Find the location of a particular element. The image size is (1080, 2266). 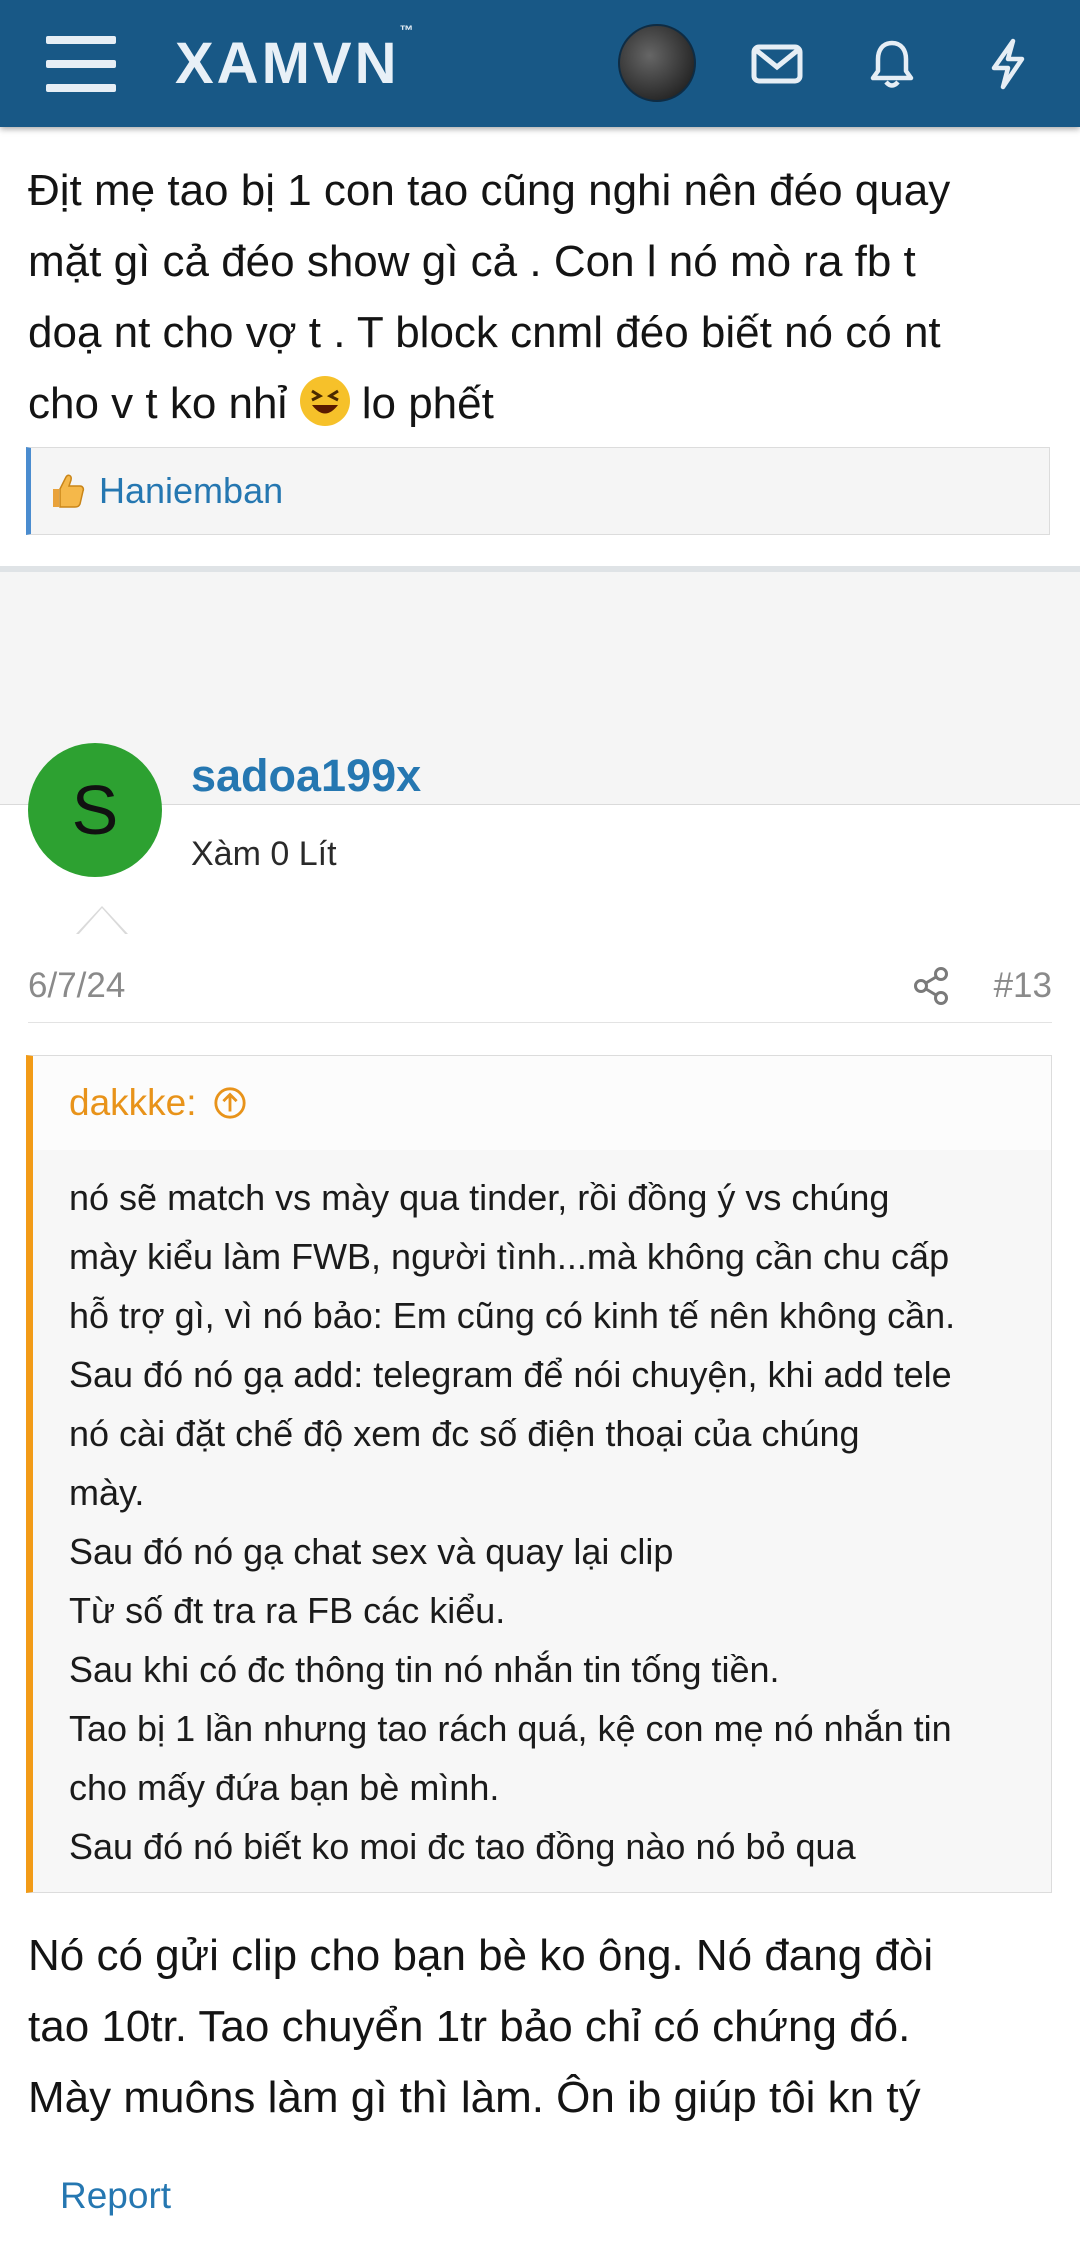

avatar-letter: S is located at coordinates (95, 810).